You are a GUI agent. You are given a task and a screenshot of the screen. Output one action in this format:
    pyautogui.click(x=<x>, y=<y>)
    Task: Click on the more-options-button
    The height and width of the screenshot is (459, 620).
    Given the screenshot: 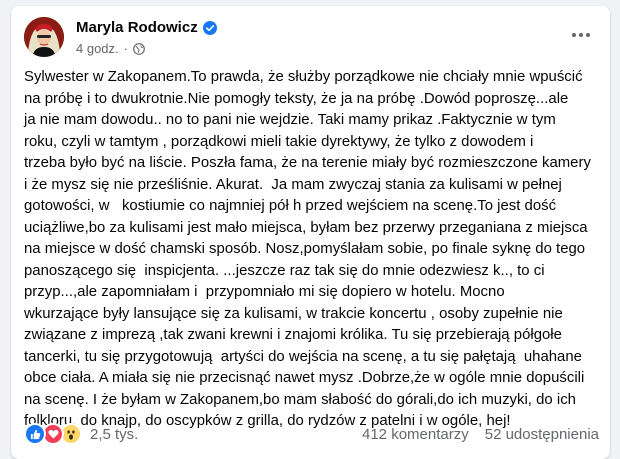 What is the action you would take?
    pyautogui.click(x=581, y=35)
    